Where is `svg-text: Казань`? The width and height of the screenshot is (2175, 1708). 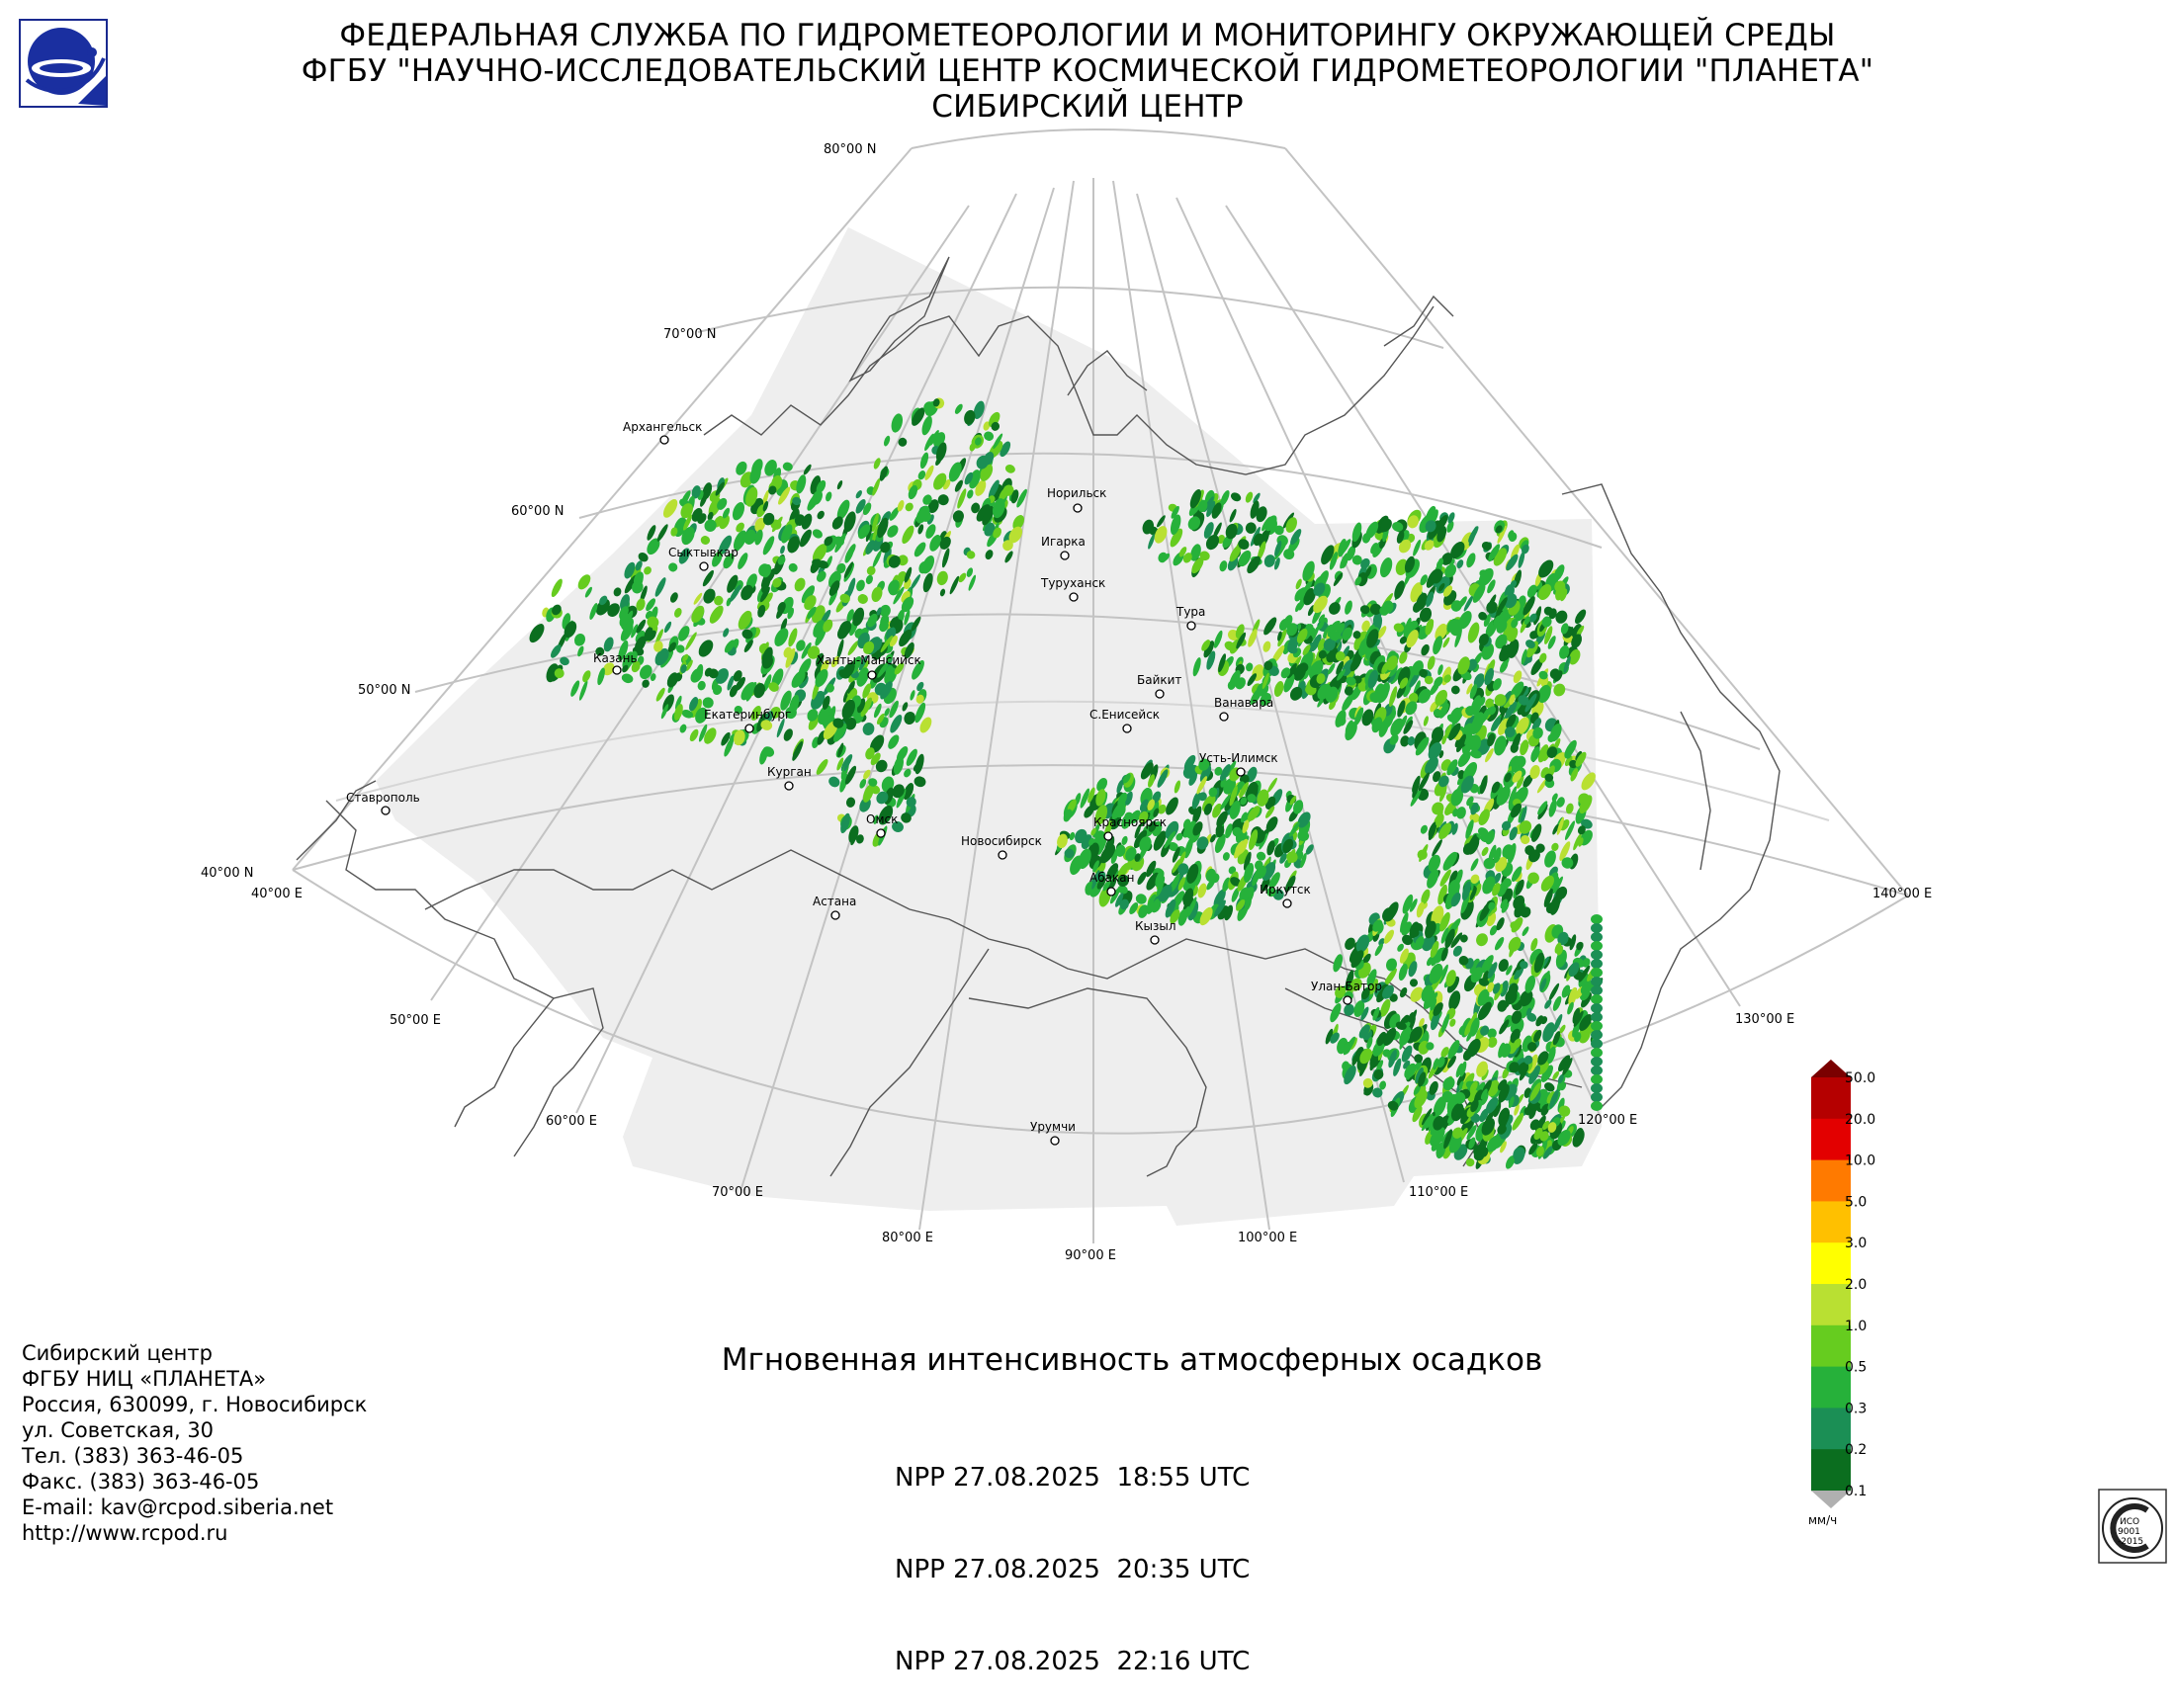 svg-text: Казань is located at coordinates (616, 658).